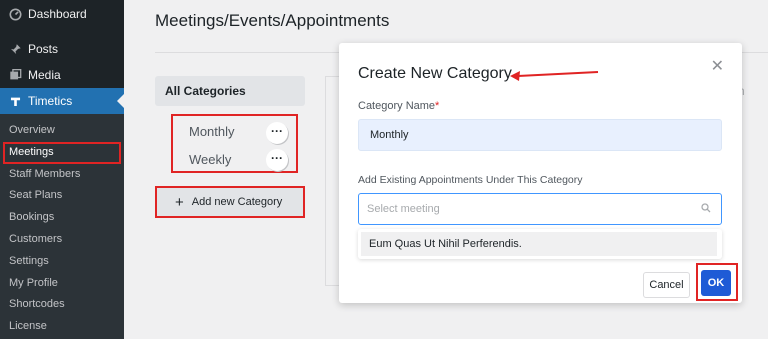 The height and width of the screenshot is (339, 768). Describe the element at coordinates (43, 49) in the screenshot. I see `sidebar-item-label: Posts` at that location.